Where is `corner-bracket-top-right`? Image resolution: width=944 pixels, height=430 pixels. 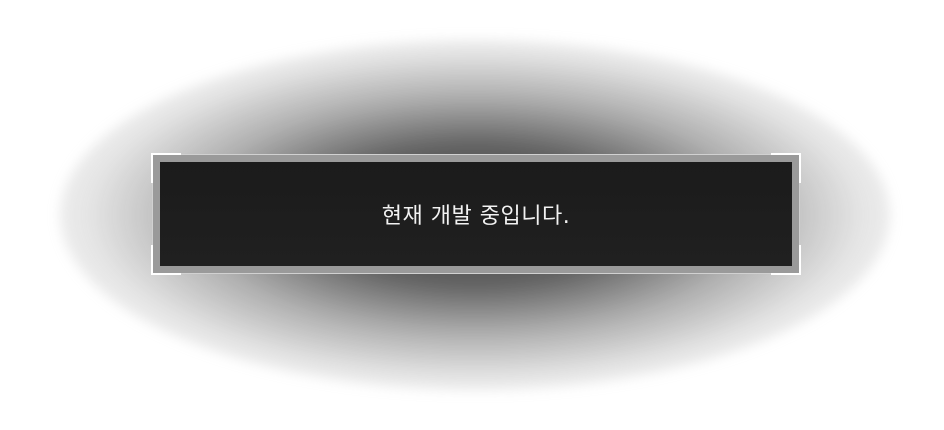 corner-bracket-top-right is located at coordinates (786, 168).